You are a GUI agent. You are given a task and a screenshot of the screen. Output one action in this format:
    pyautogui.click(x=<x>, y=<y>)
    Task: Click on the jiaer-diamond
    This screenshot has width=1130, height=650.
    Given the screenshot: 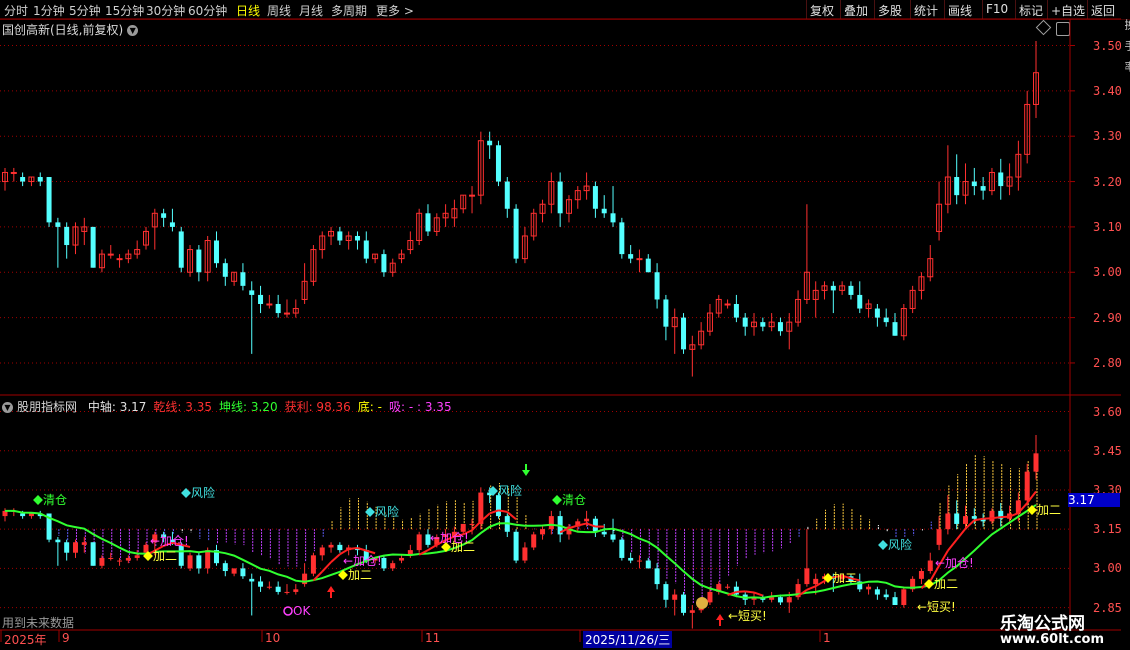 What is the action you would take?
    pyautogui.click(x=929, y=584)
    